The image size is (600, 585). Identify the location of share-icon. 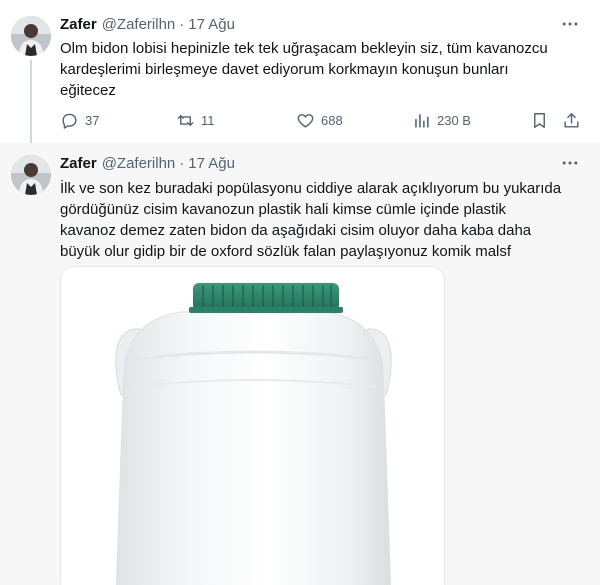
(571, 120).